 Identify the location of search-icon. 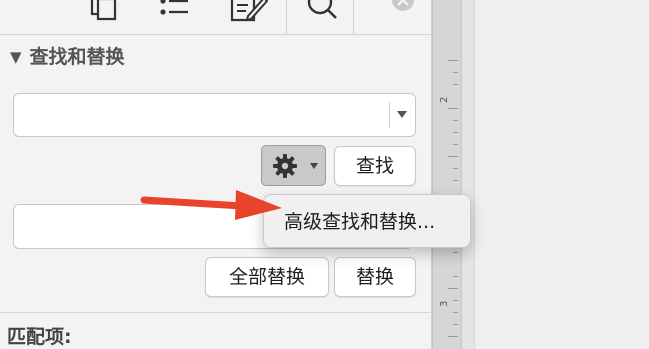
(322, 9).